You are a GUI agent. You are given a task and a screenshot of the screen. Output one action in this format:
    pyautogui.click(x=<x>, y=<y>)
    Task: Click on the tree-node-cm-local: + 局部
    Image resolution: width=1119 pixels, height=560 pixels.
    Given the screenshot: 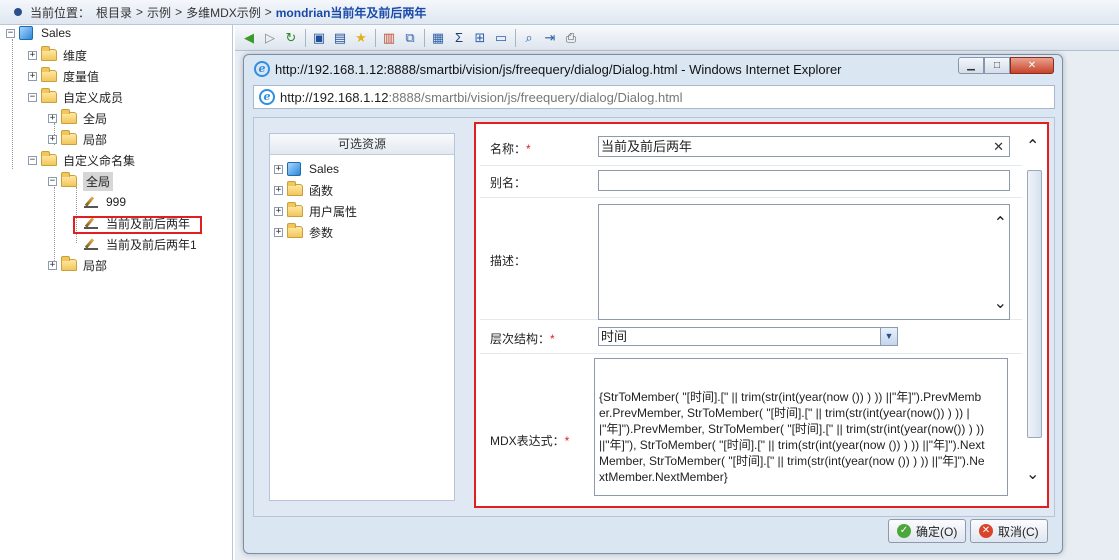 What is the action you would take?
    pyautogui.click(x=77, y=139)
    